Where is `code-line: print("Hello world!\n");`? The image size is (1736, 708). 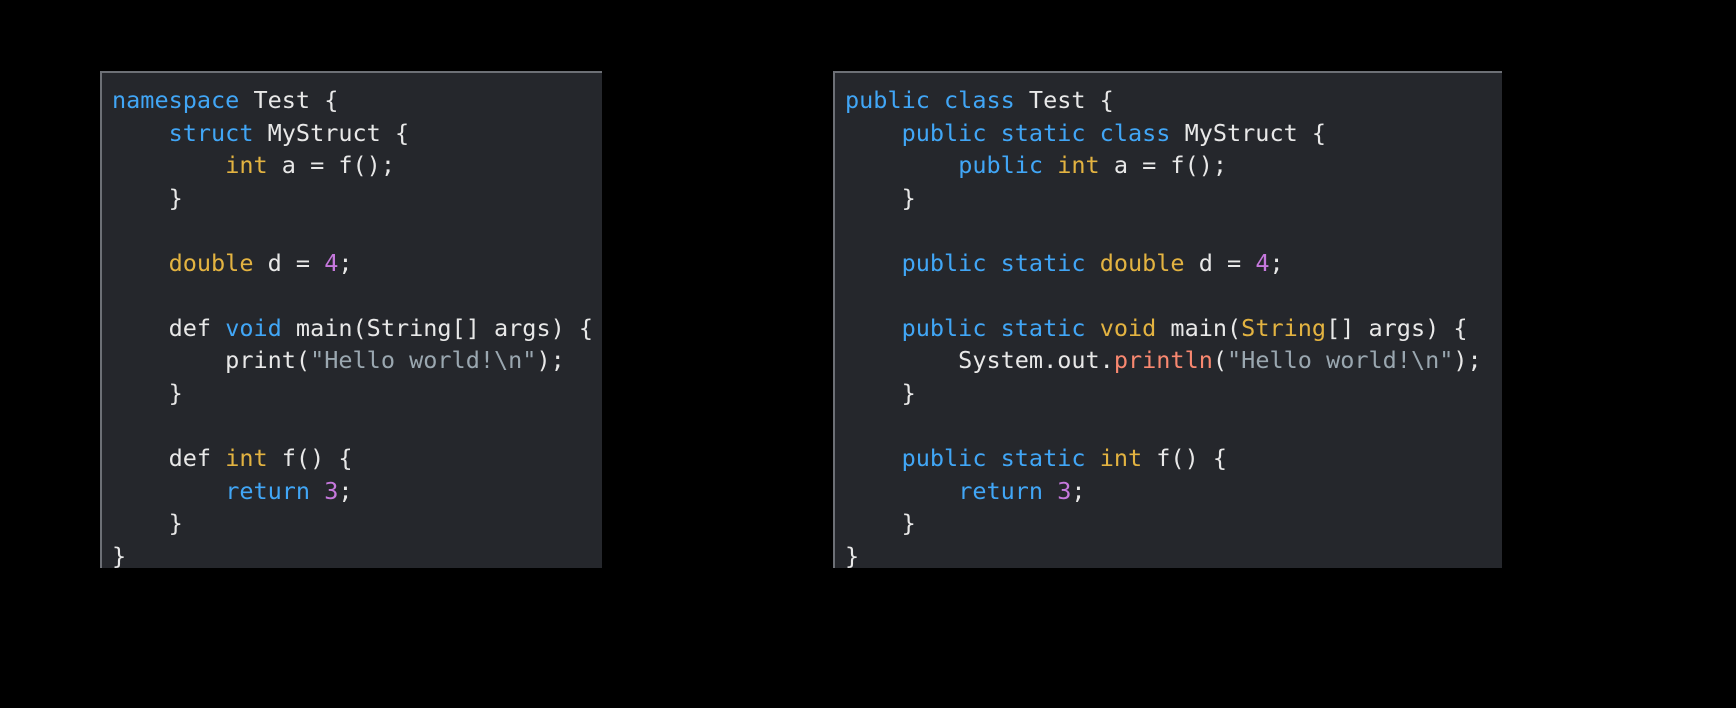 code-line: print("Hello world!\n"); is located at coordinates (357, 360).